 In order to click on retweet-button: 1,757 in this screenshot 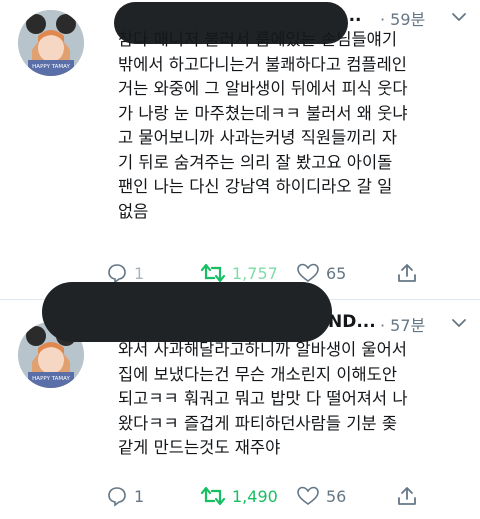, I will do `click(239, 273)`.